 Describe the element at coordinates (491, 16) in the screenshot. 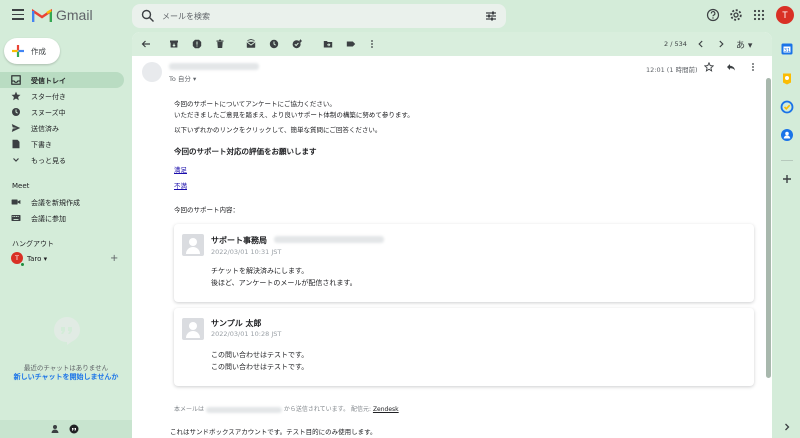

I see `search-options-icon` at that location.